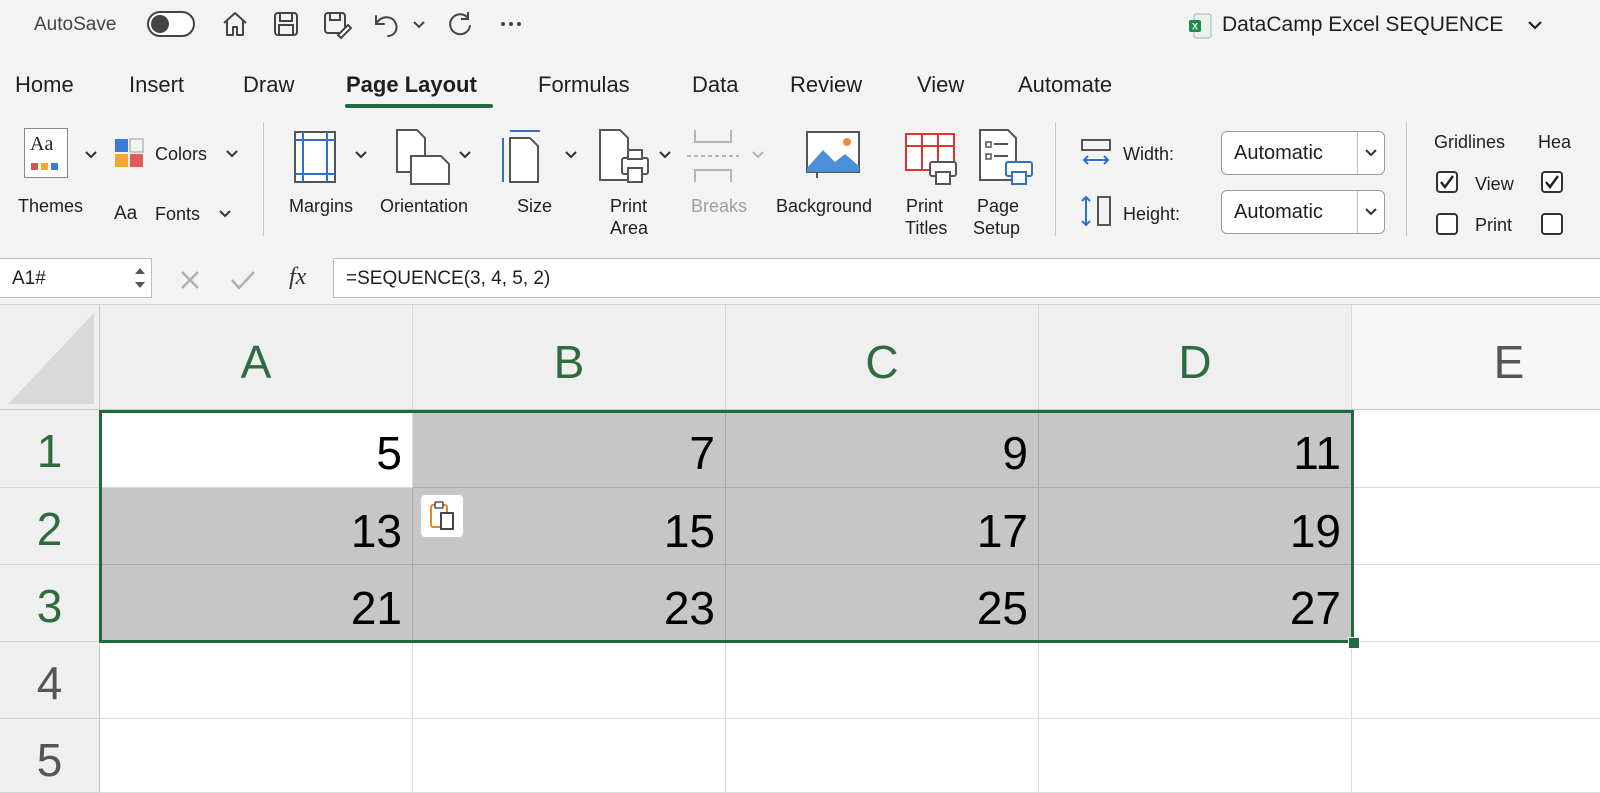 The image size is (1600, 793). I want to click on width-select: Automatic, so click(1303, 153).